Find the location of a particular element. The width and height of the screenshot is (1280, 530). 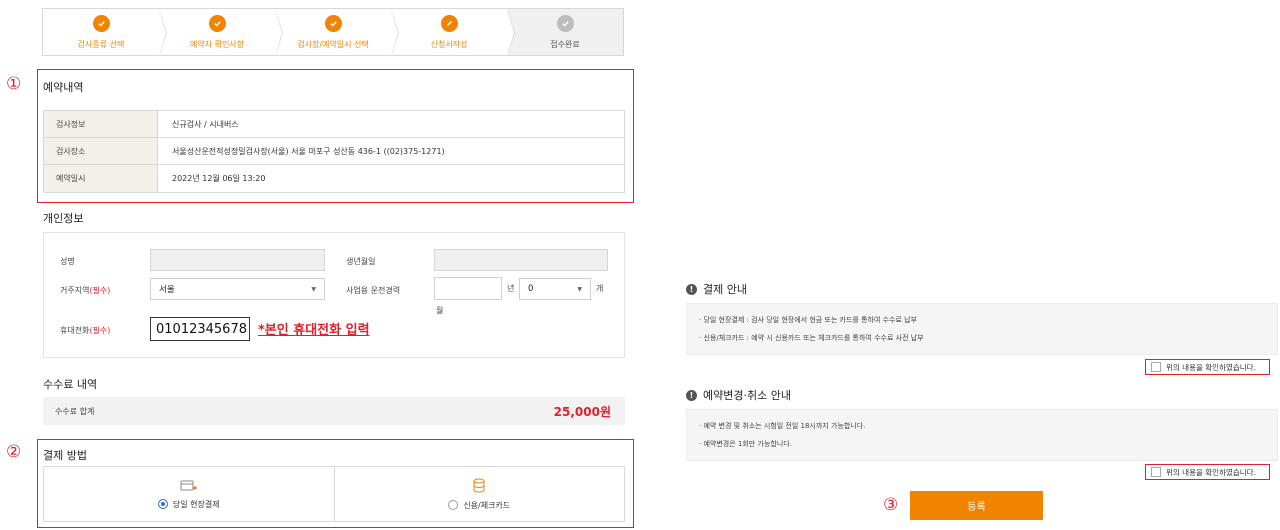

region-label: 거주지역(필수) is located at coordinates (85, 290).